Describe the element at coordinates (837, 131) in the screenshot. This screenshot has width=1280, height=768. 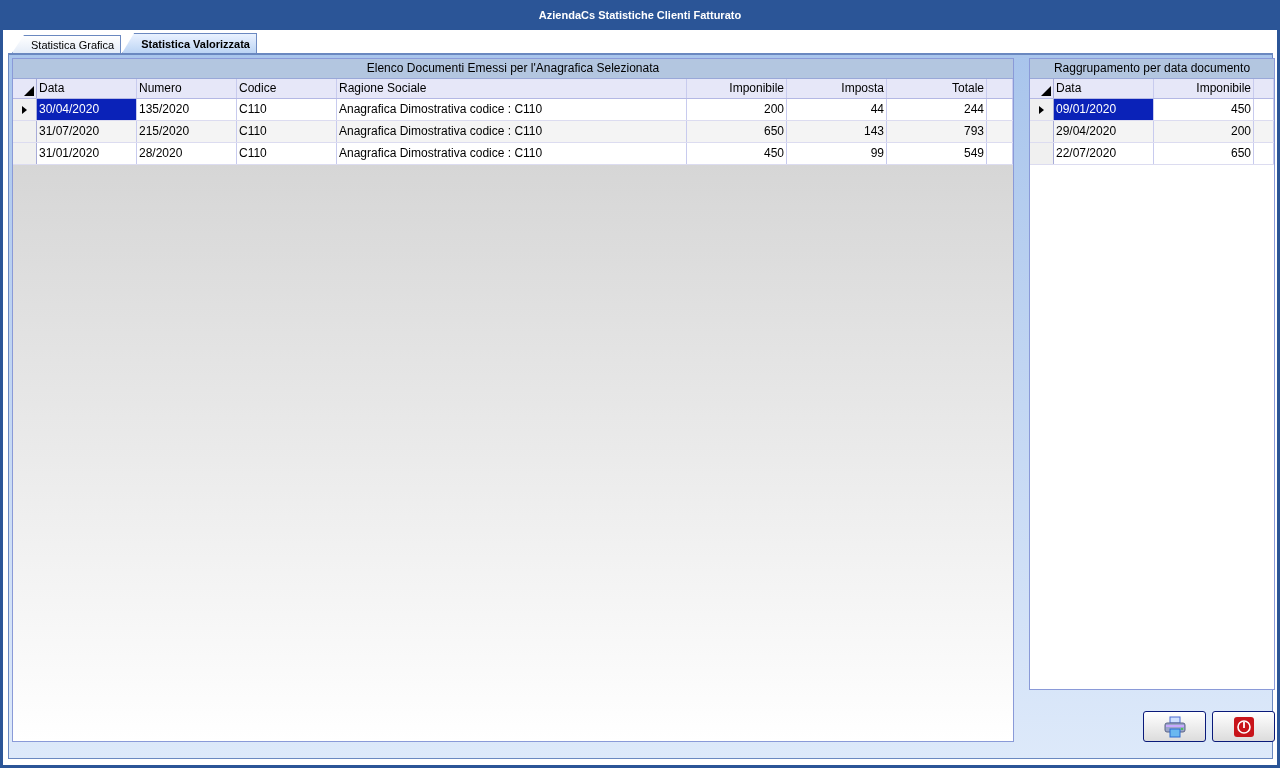
I see `table-cell: 143` at that location.